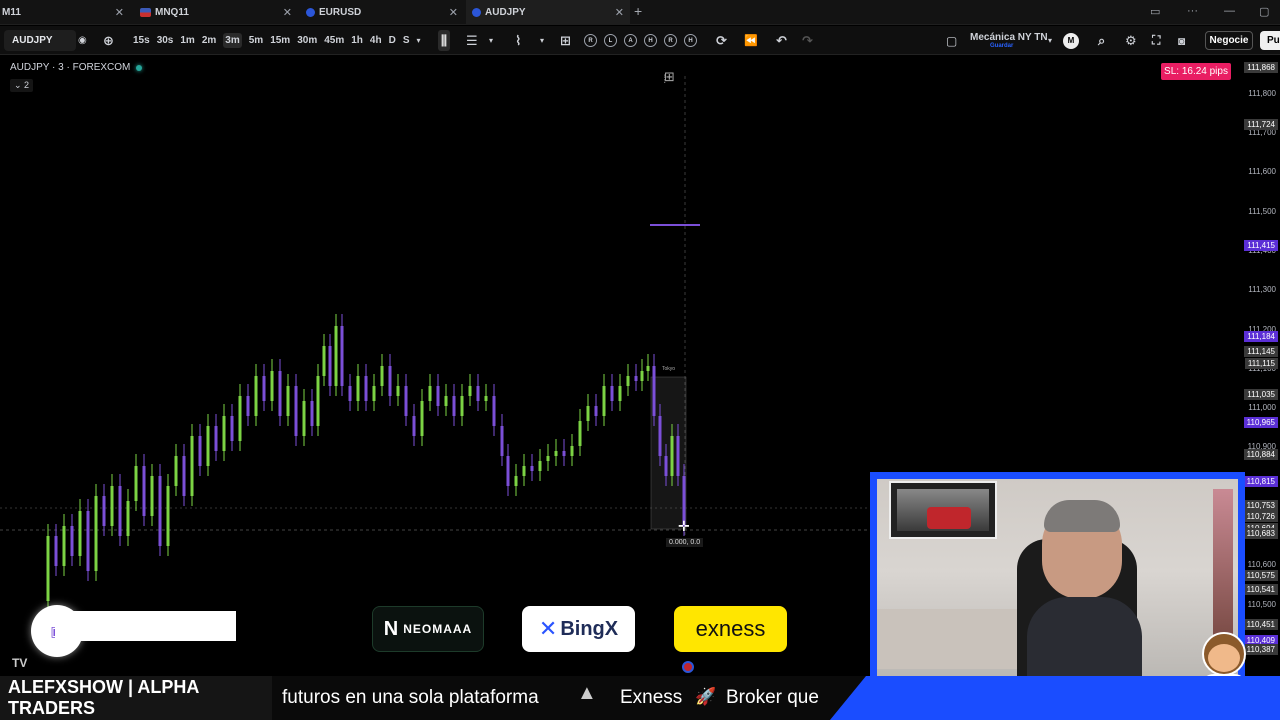 The height and width of the screenshot is (720, 1280). I want to click on interval-S: S, so click(406, 40).